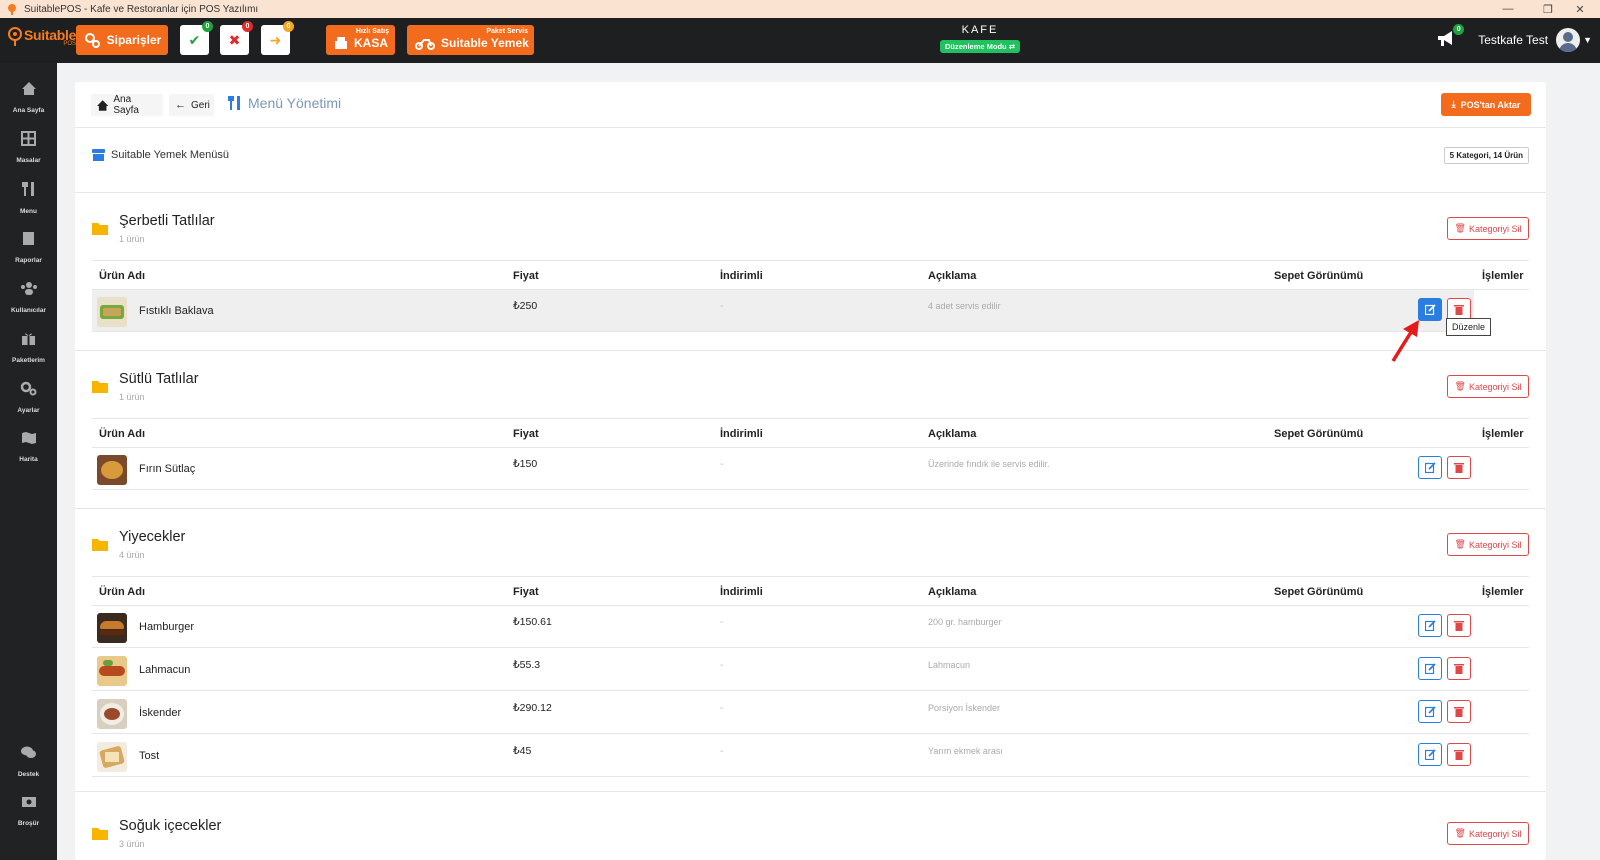 The height and width of the screenshot is (860, 1600). I want to click on sidebar-item-packages: Paketlerim, so click(28, 349).